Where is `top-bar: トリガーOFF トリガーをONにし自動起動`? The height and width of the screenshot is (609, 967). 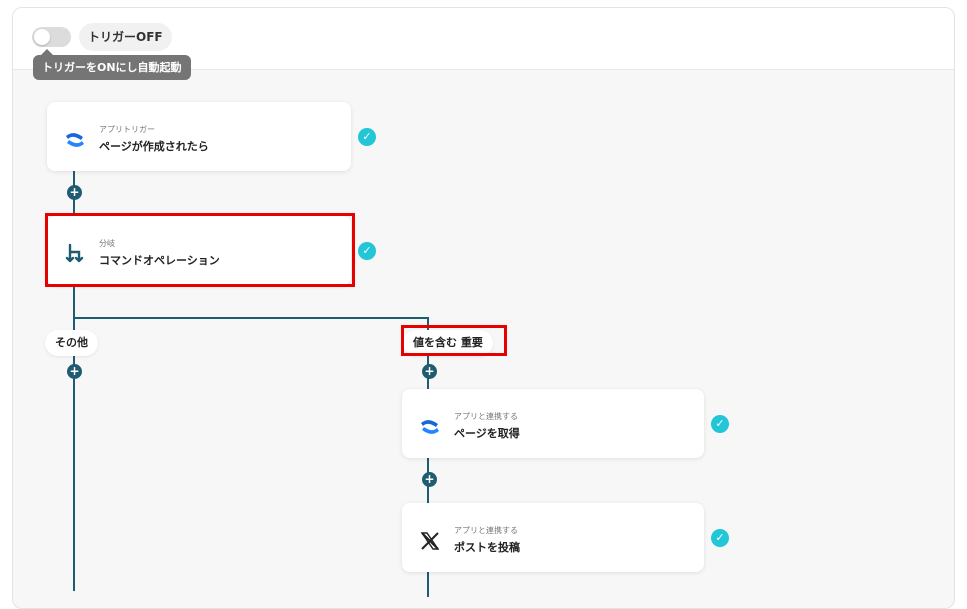 top-bar: トリガーOFF トリガーをONにし自動起動 is located at coordinates (483, 44).